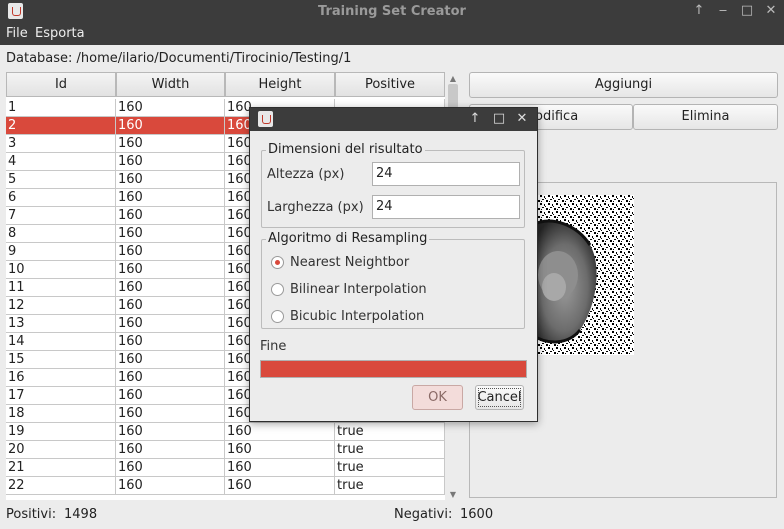  I want to click on table-cell: 22, so click(61, 486).